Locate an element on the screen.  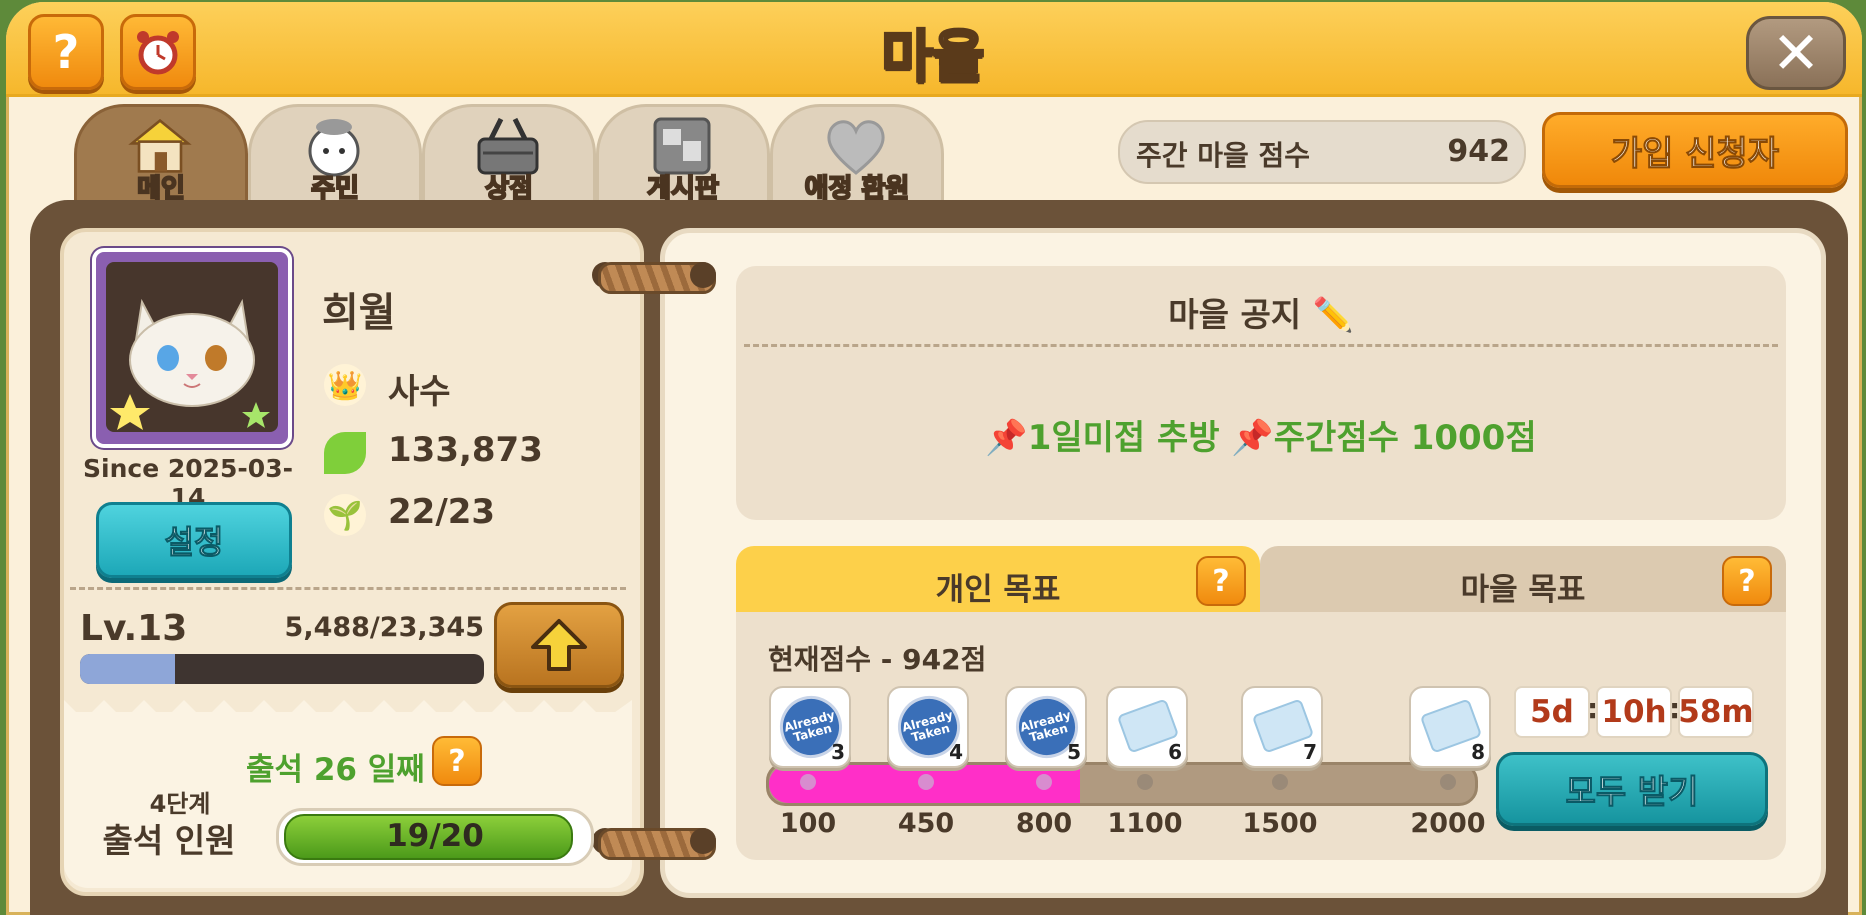
milestone-score: 2000 is located at coordinates (1448, 823).